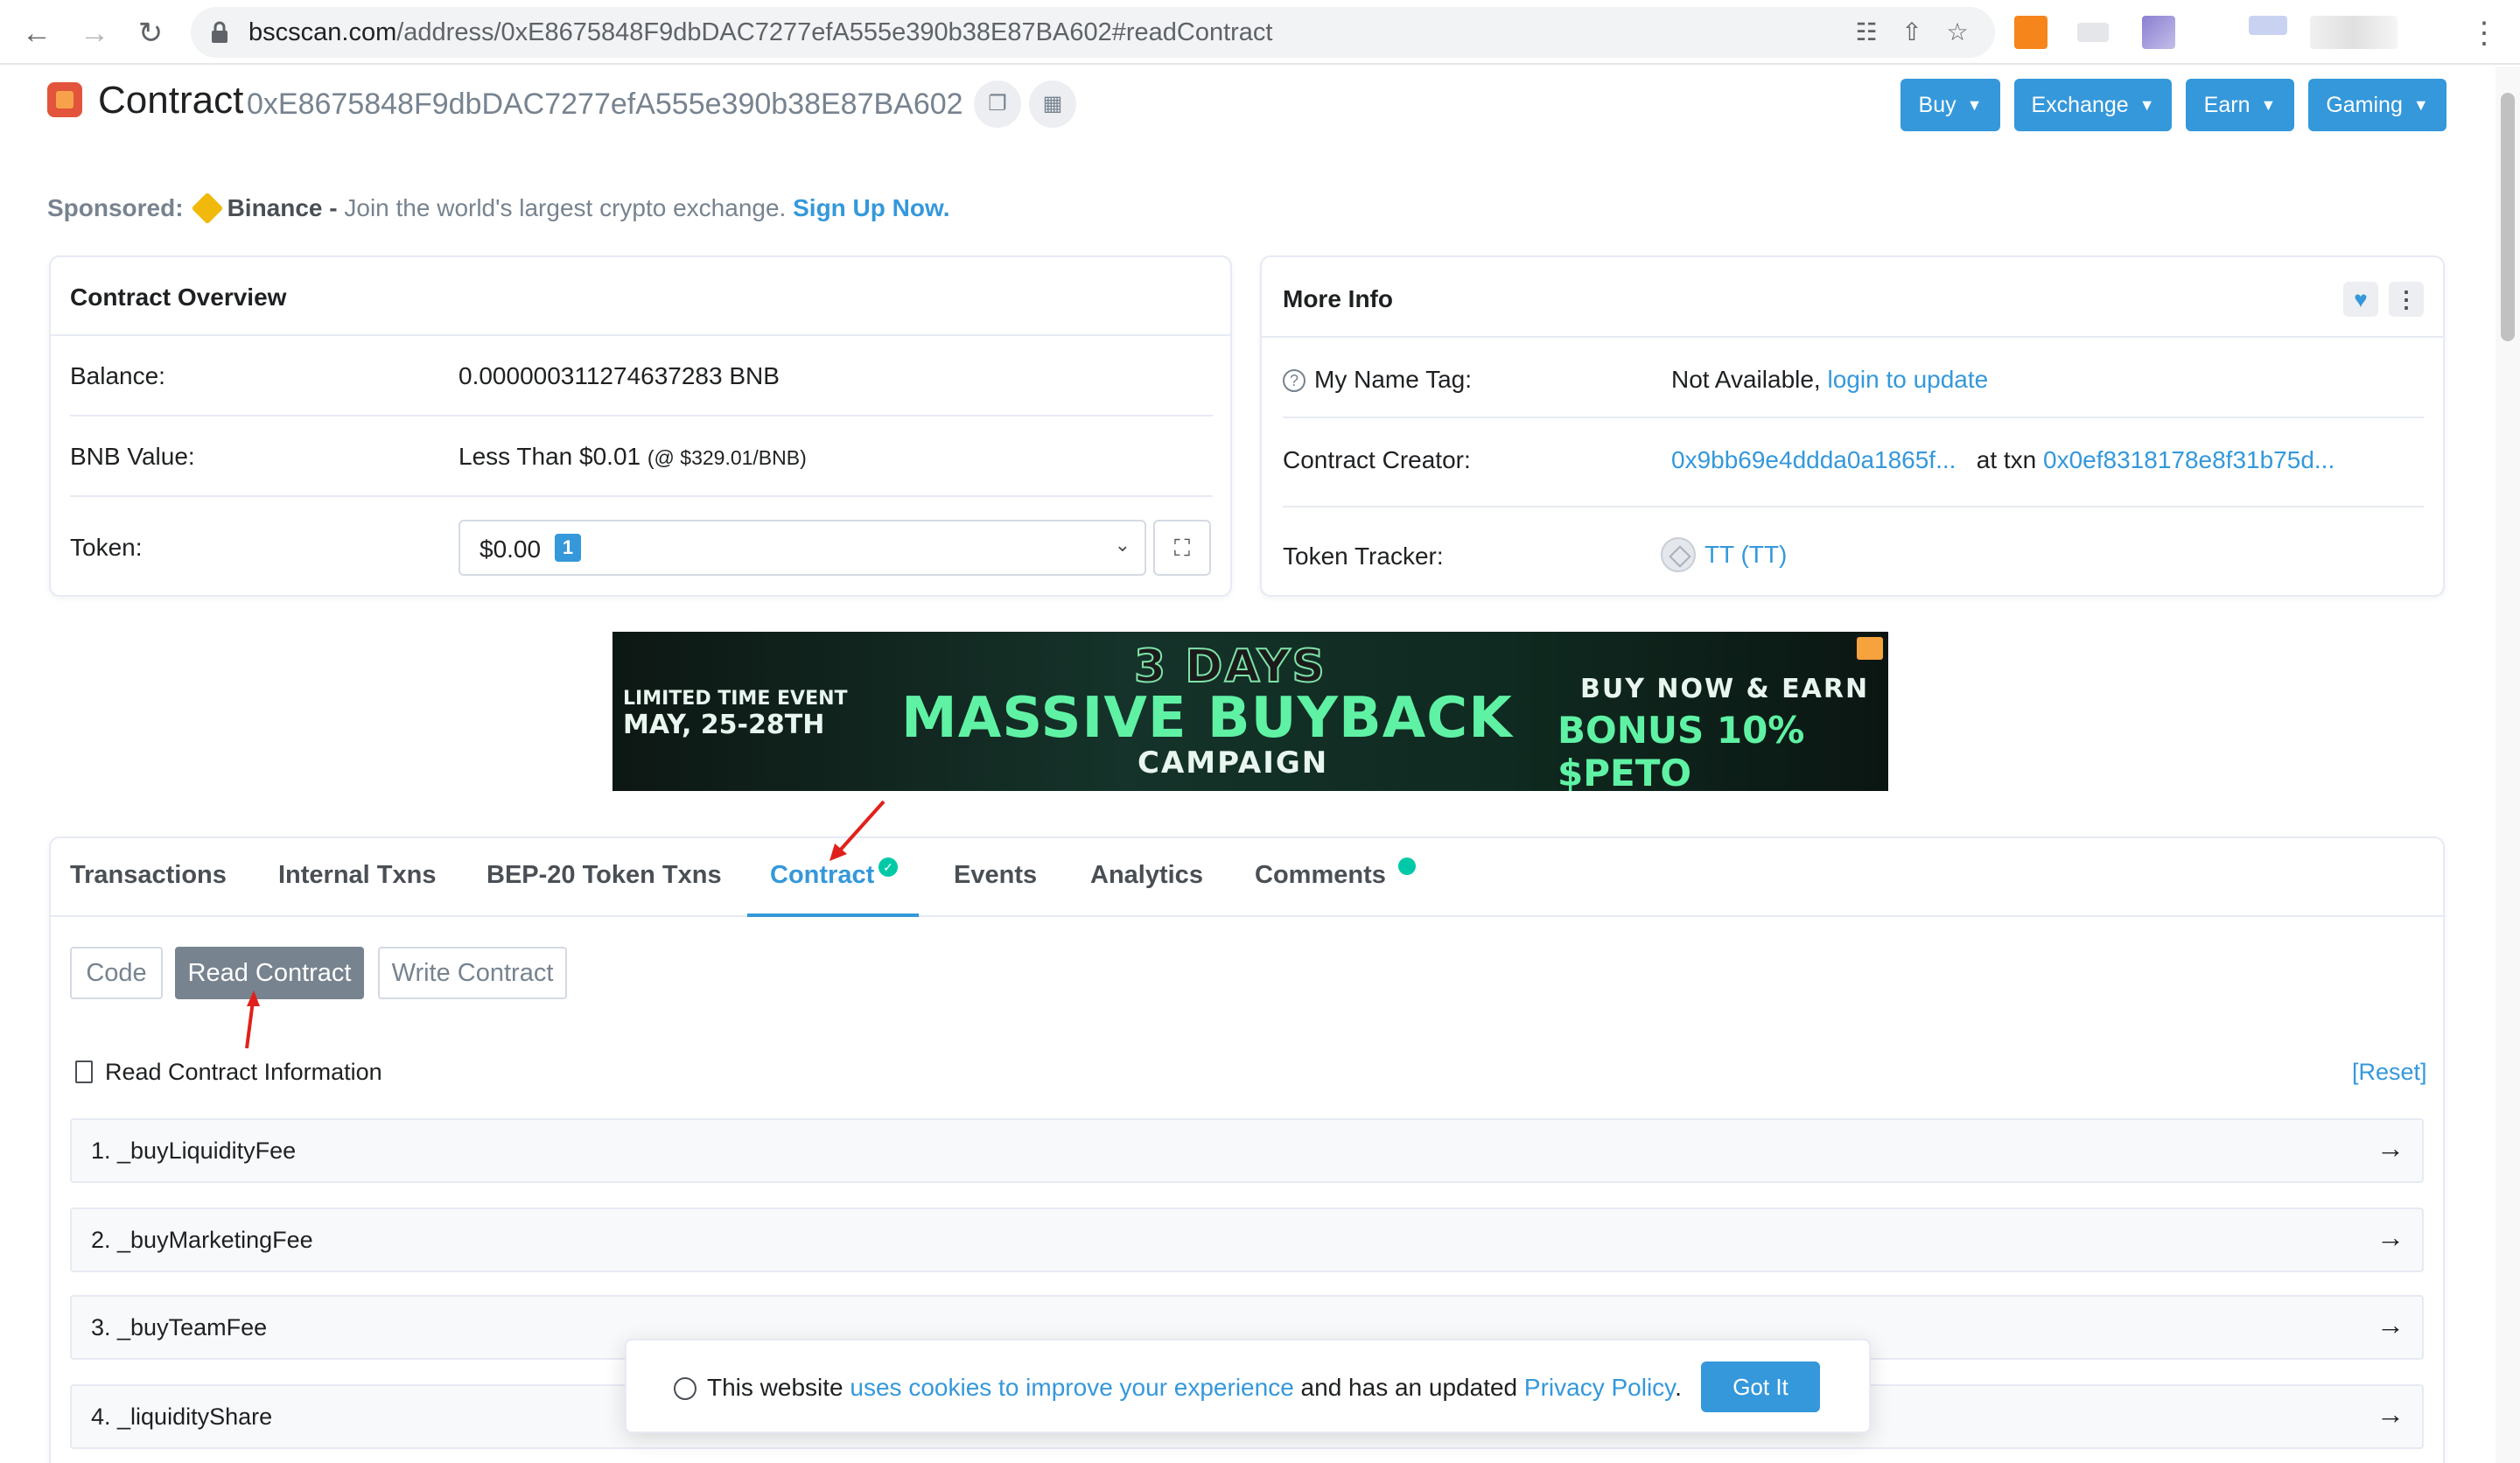  I want to click on name-tag-value: Not Available, login to update, so click(1829, 380).